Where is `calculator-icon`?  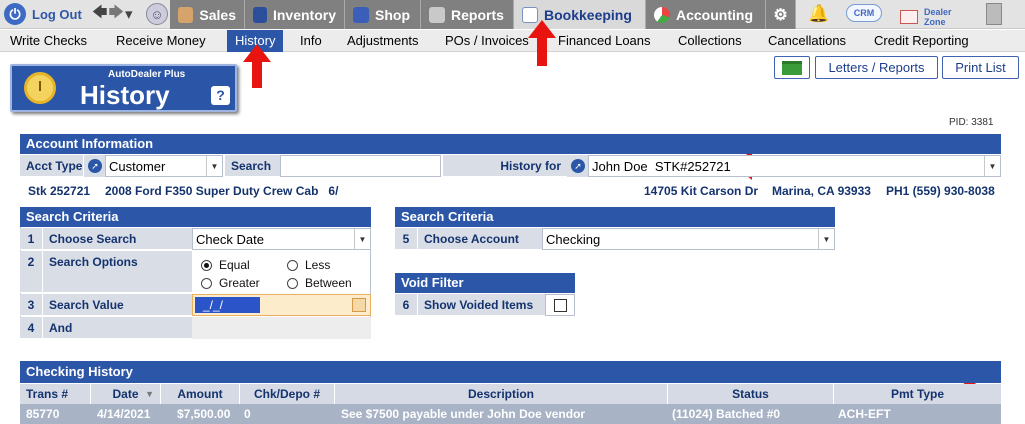
calculator-icon is located at coordinates (994, 14).